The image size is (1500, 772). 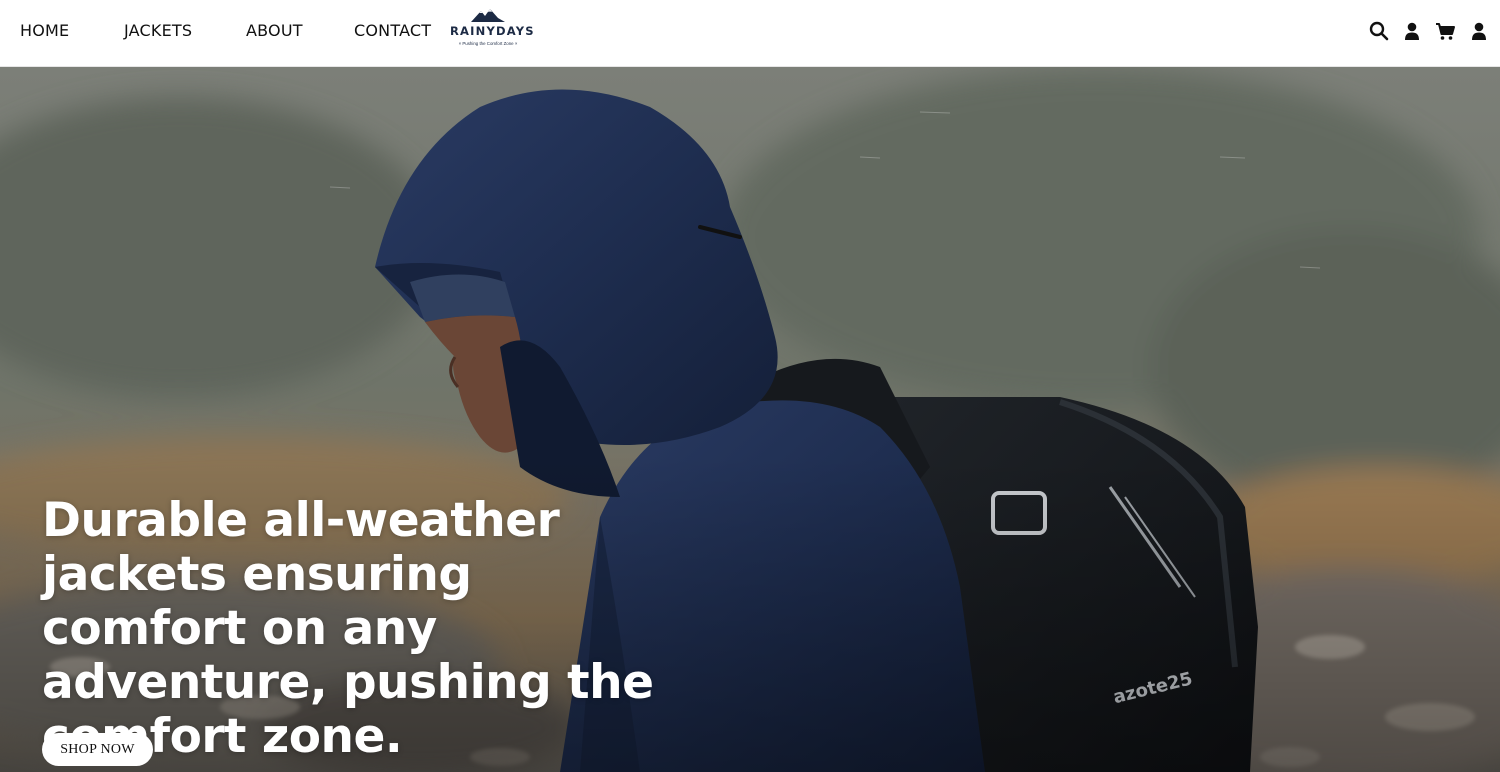 What do you see at coordinates (1412, 31) in the screenshot?
I see `user-icon` at bounding box center [1412, 31].